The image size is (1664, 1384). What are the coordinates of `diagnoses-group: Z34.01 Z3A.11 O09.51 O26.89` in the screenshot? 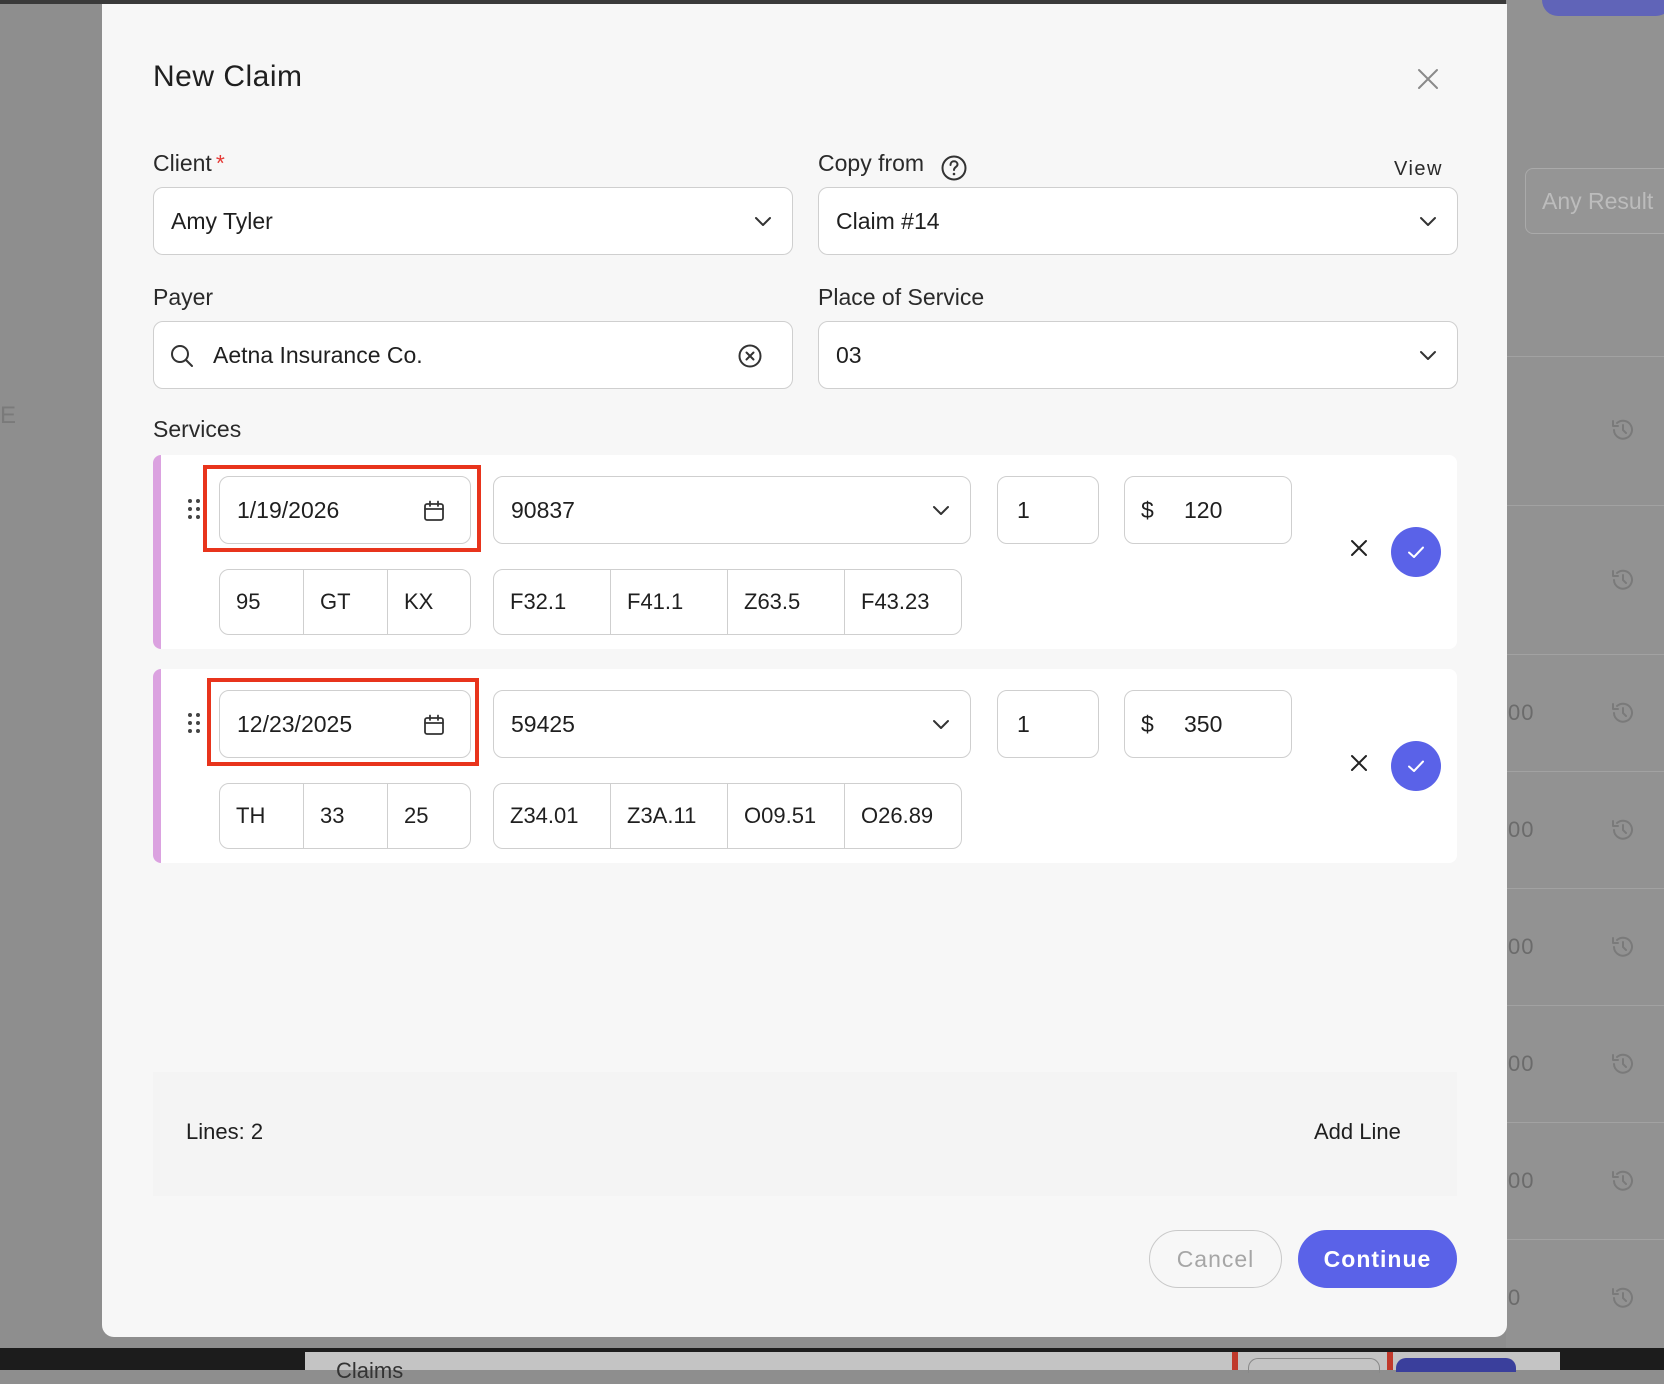 It's located at (727, 816).